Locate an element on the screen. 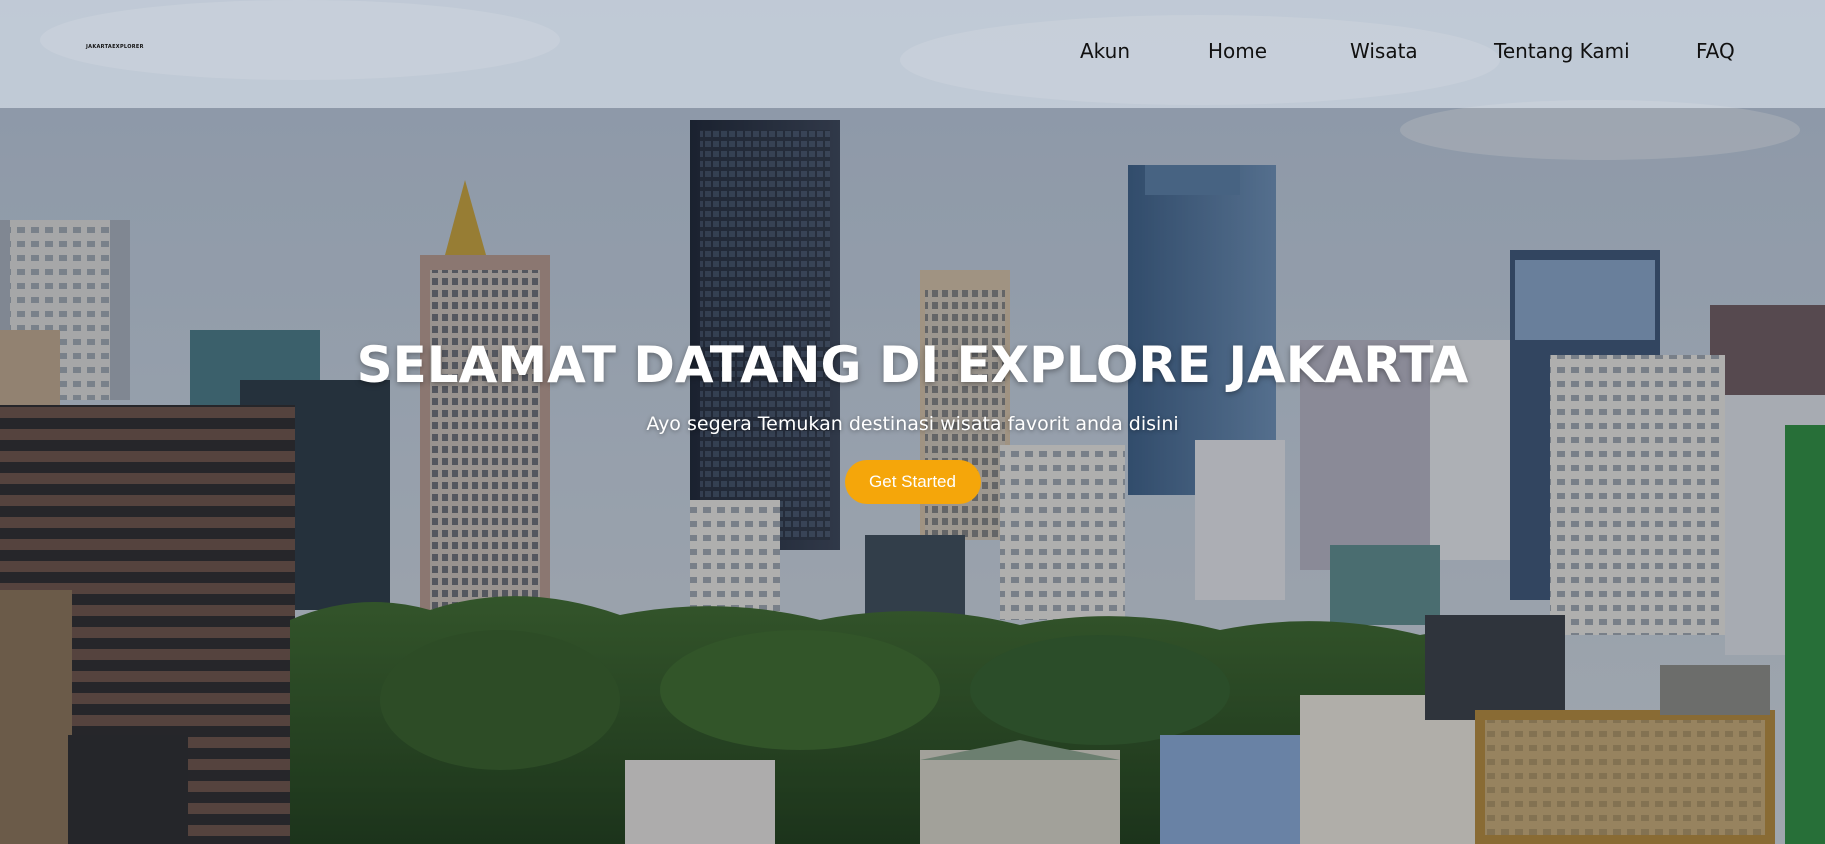  nav-link-wisata: Wisata is located at coordinates (1384, 51).